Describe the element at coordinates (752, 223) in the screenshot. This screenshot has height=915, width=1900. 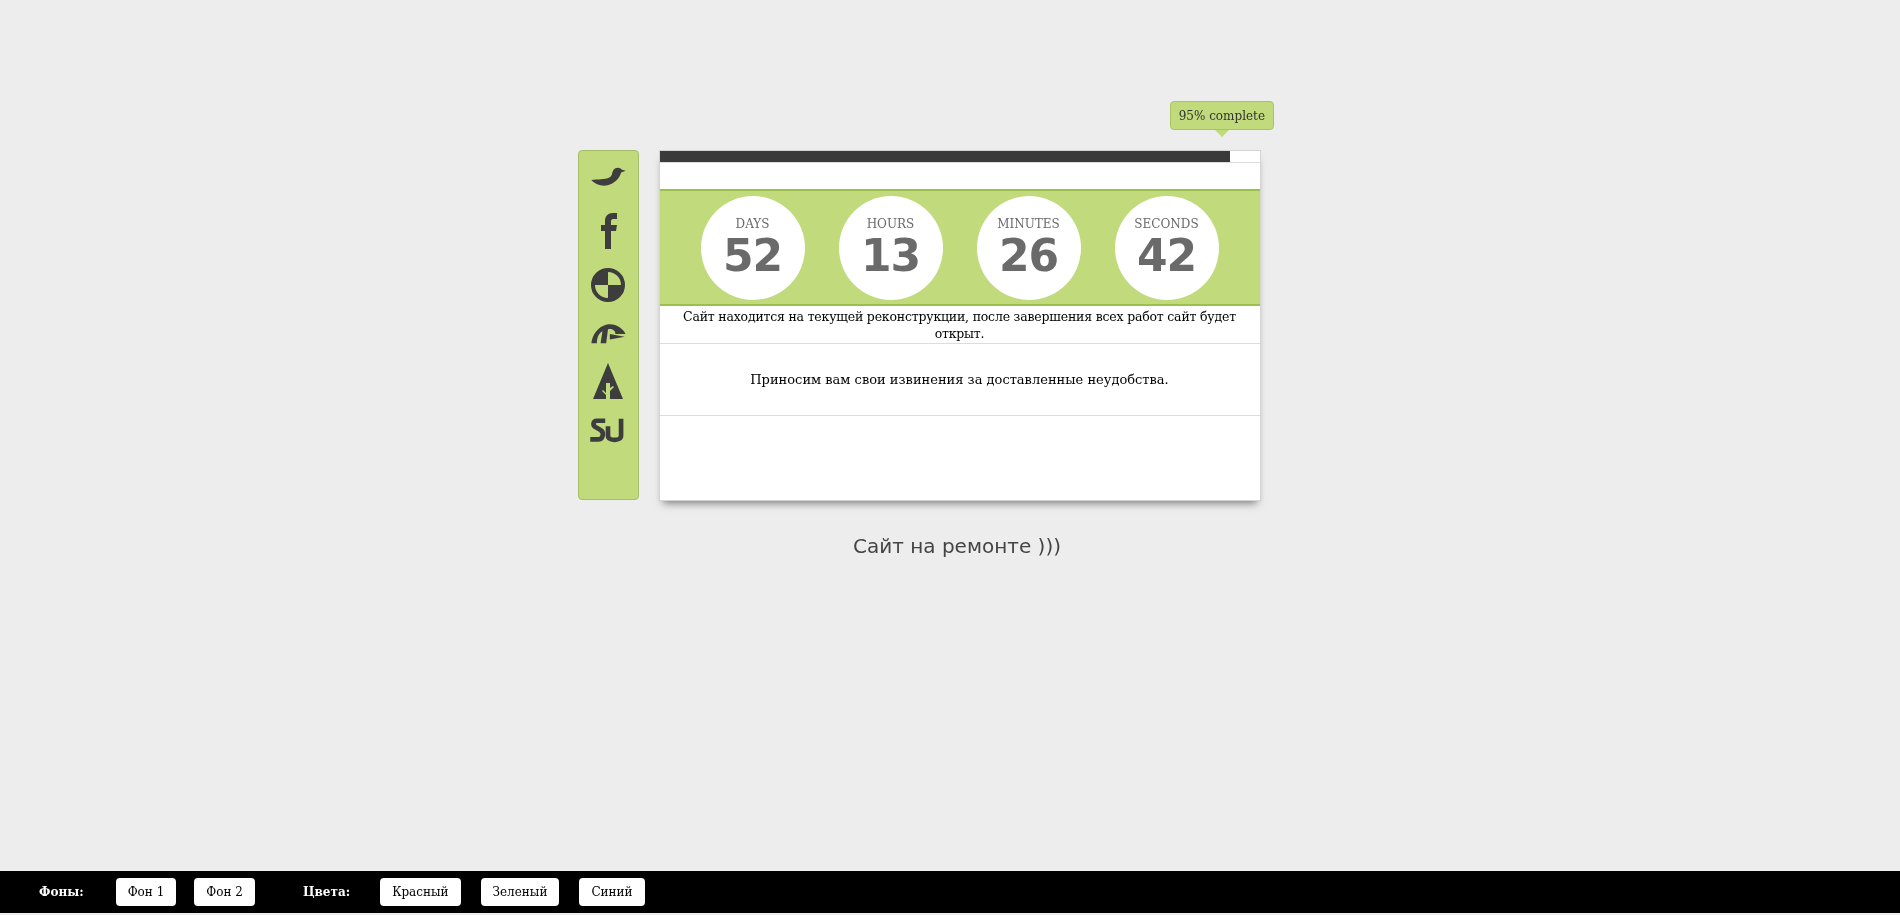
I see `unit-label: DAYS` at that location.